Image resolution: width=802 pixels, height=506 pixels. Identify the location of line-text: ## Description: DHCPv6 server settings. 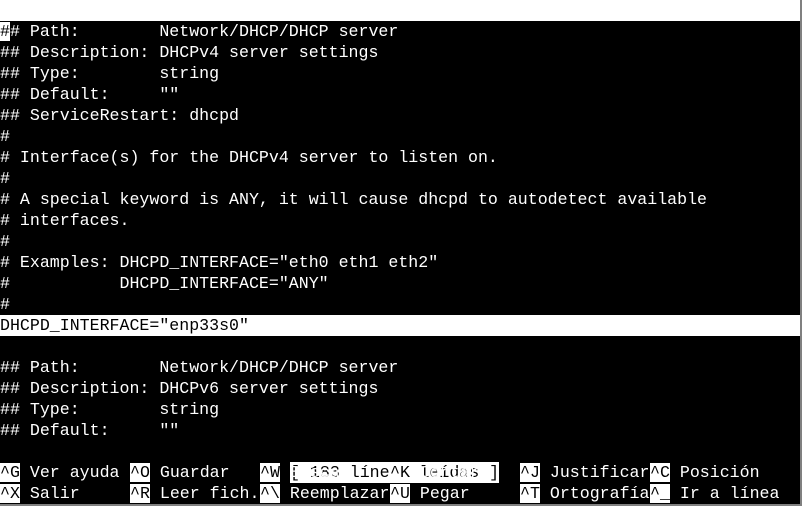
(189, 388).